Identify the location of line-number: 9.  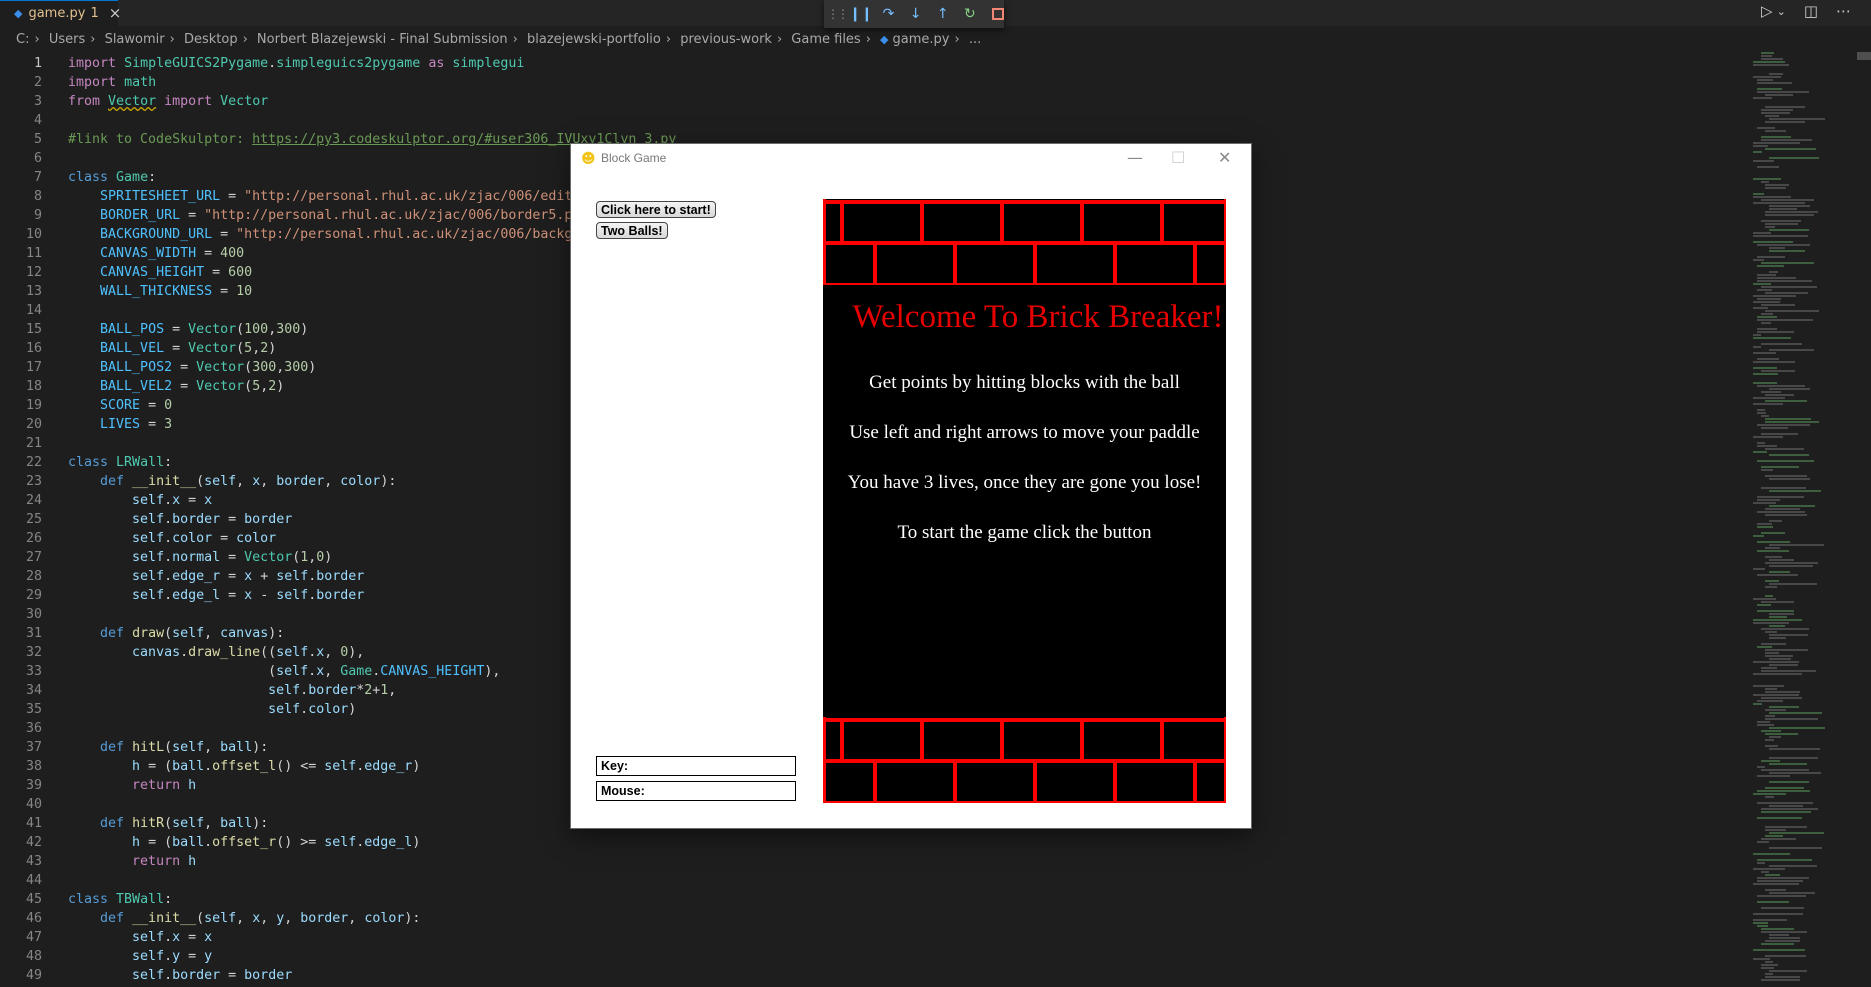
(37, 215).